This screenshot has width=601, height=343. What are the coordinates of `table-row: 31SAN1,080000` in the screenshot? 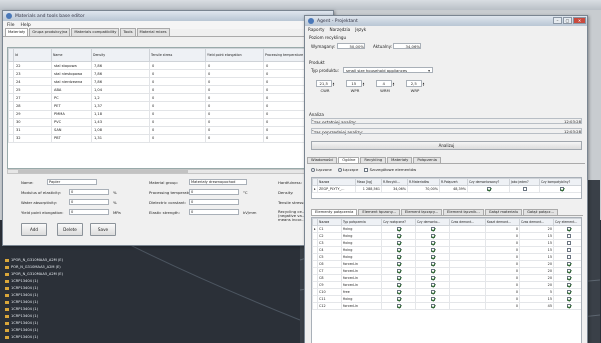 It's located at (169, 130).